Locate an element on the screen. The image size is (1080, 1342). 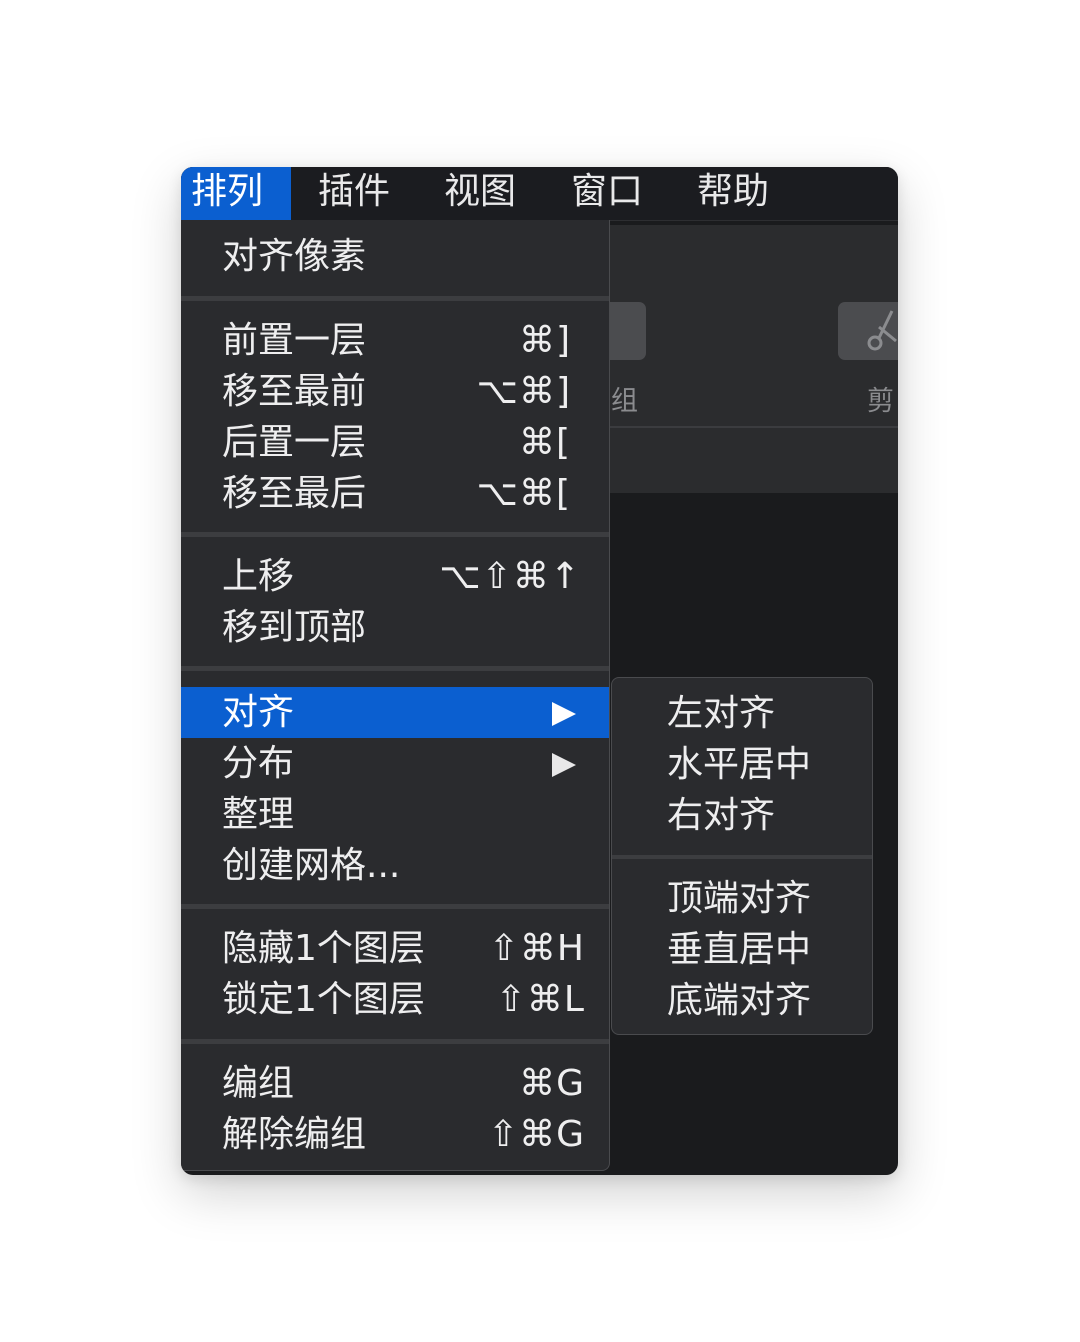
menu-item-distribute: 分布 is located at coordinates (395, 763).